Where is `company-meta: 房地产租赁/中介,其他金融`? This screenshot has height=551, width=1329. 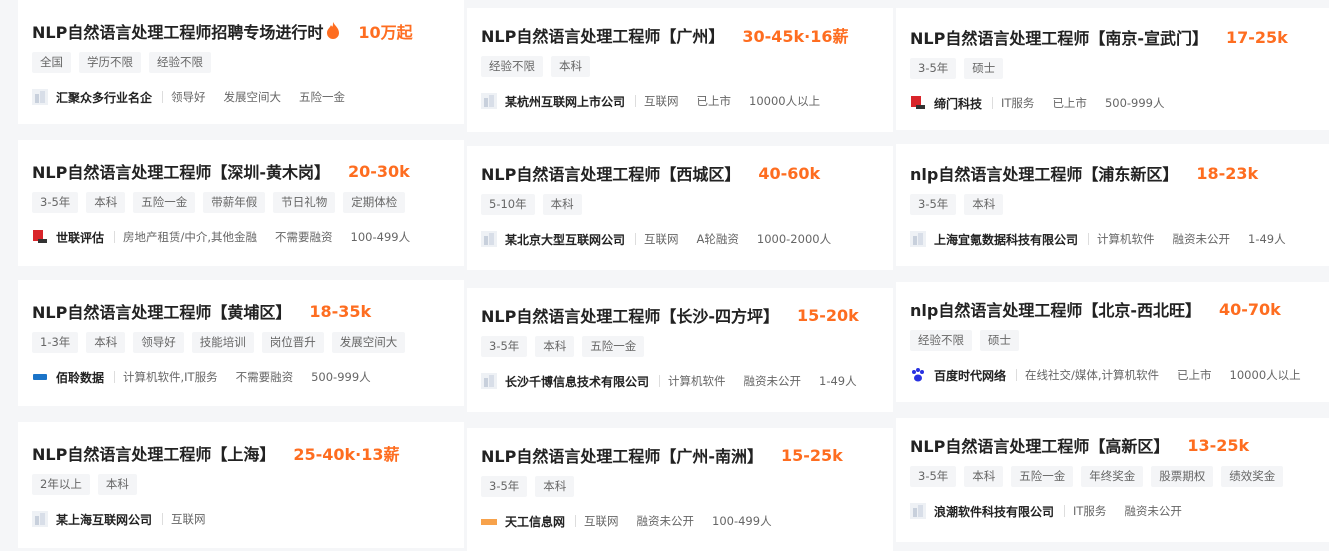
company-meta: 房地产租赁/中介,其他金融 is located at coordinates (185, 237).